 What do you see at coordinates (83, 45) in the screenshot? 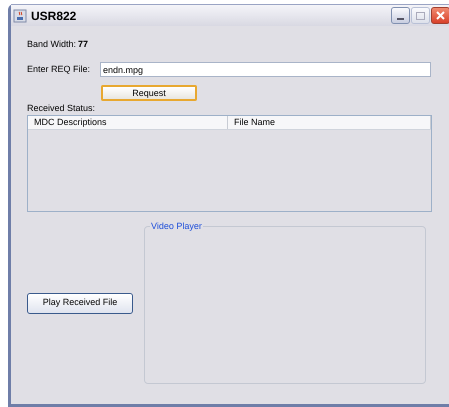
I see `bandwidth-value: 77` at bounding box center [83, 45].